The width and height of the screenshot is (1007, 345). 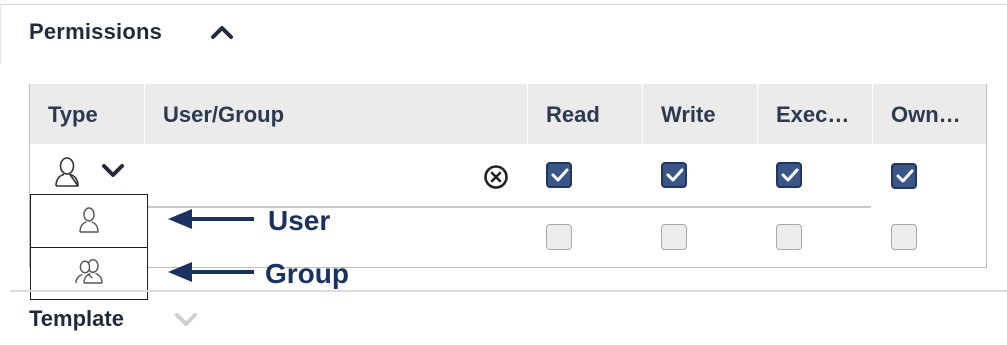 What do you see at coordinates (508, 291) in the screenshot?
I see `section-divider` at bounding box center [508, 291].